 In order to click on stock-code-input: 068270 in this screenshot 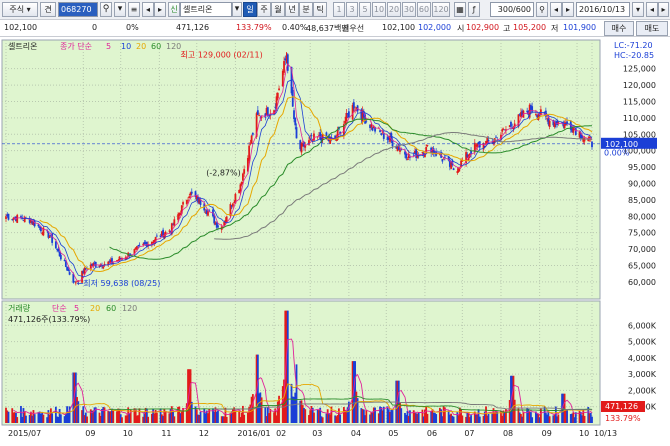, I will do `click(78, 9)`.